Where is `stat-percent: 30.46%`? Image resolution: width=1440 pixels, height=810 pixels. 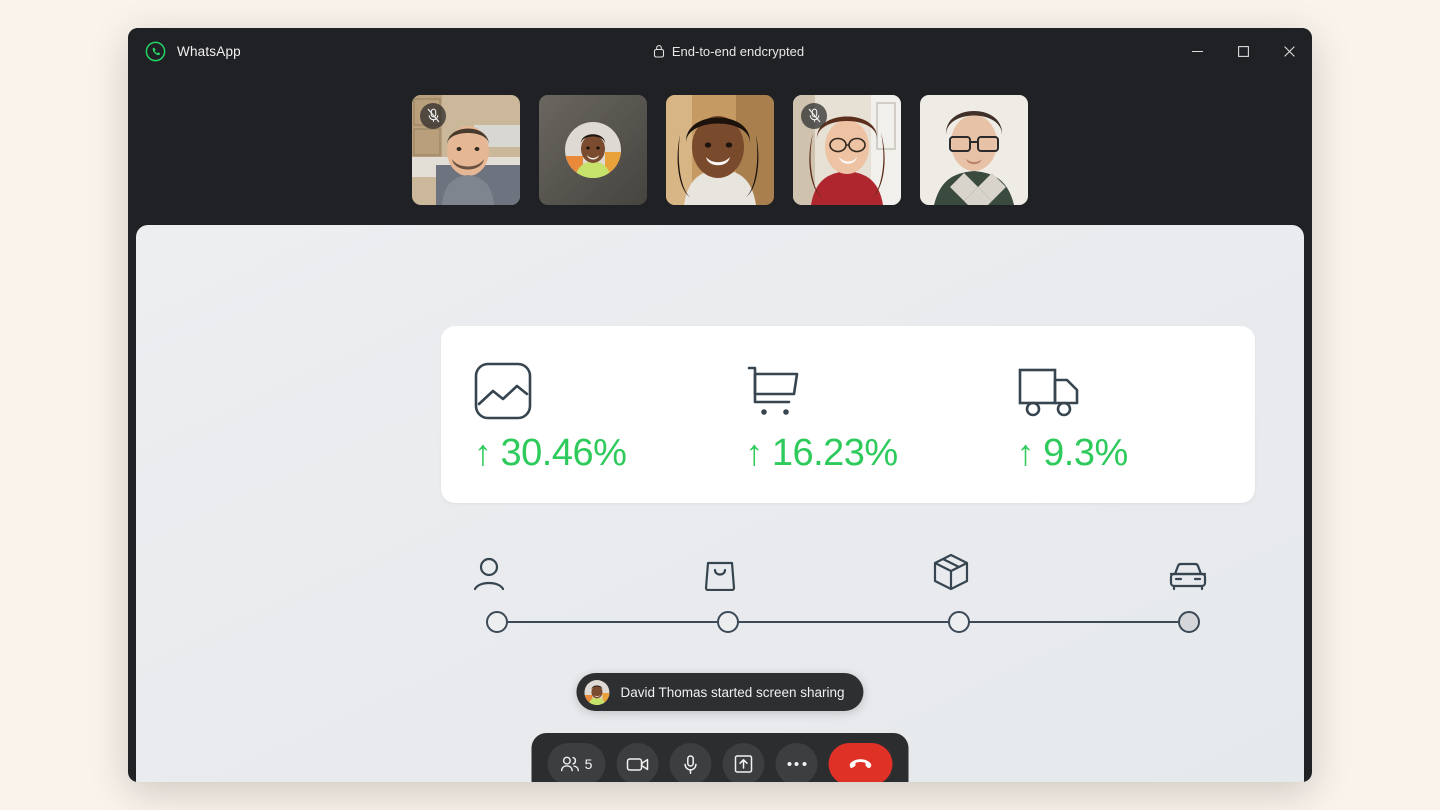
stat-percent: 30.46% is located at coordinates (563, 452).